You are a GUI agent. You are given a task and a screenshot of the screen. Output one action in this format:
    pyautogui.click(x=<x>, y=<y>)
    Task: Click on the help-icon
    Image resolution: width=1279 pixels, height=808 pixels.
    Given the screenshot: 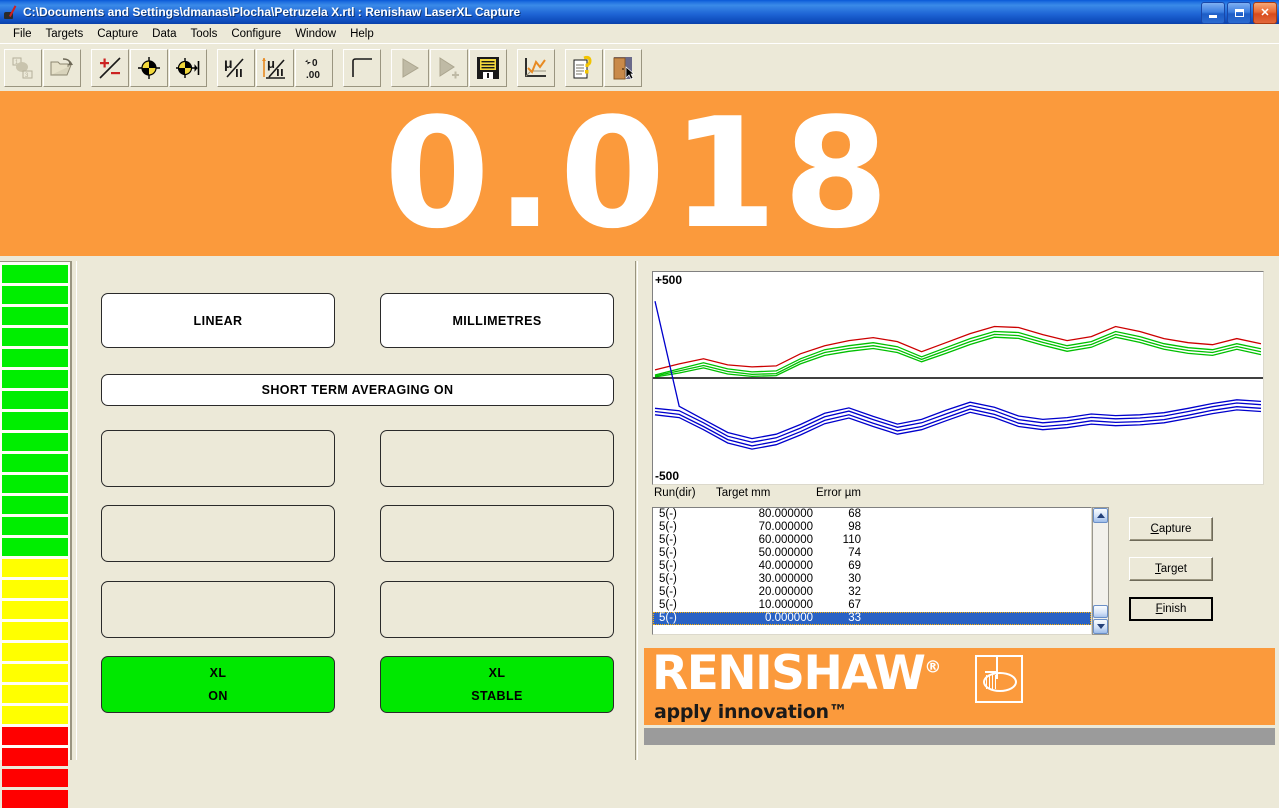 What is the action you would take?
    pyautogui.click(x=584, y=67)
    